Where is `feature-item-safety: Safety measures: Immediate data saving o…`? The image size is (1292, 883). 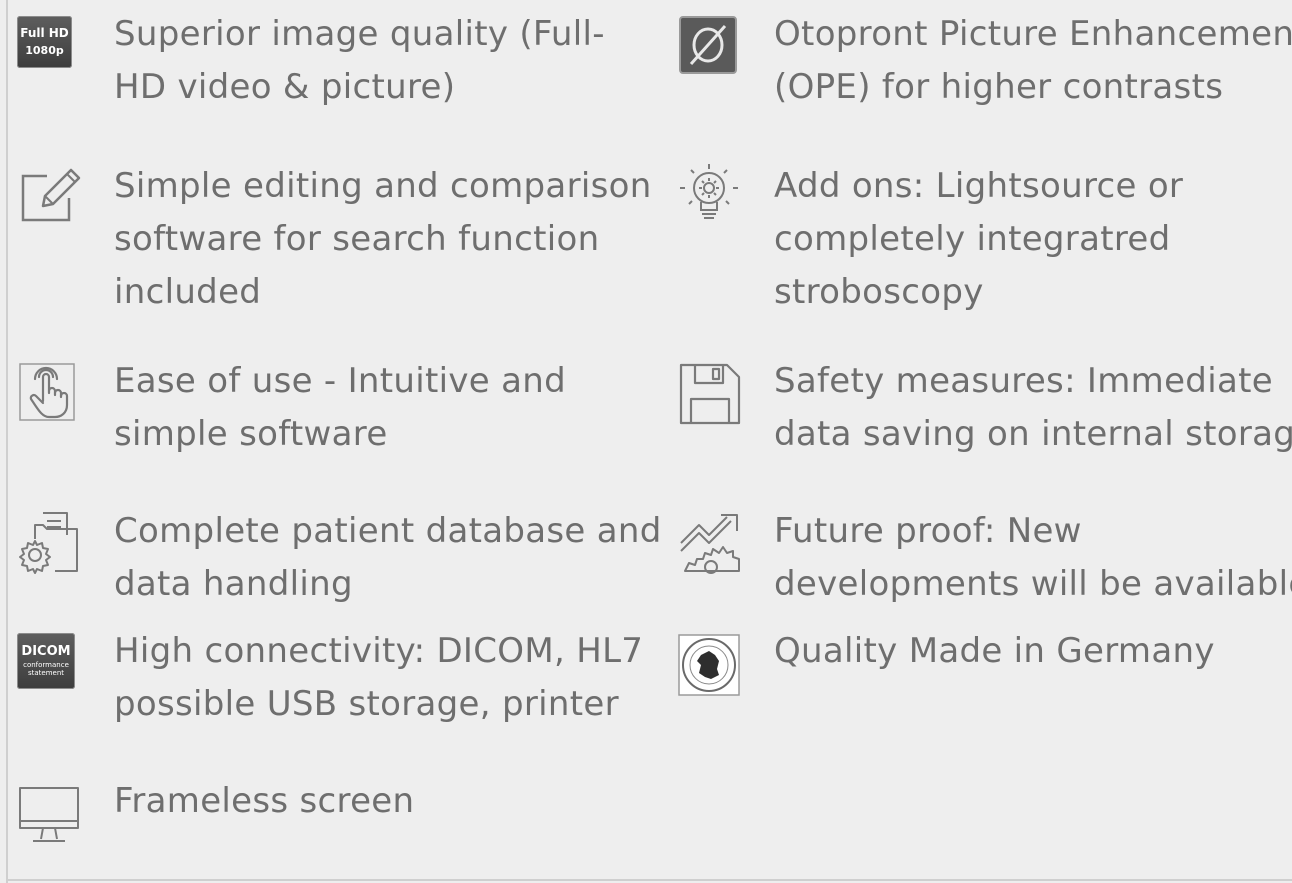 feature-item-safety: Safety measures: Immediate data saving o… is located at coordinates (984, 408).